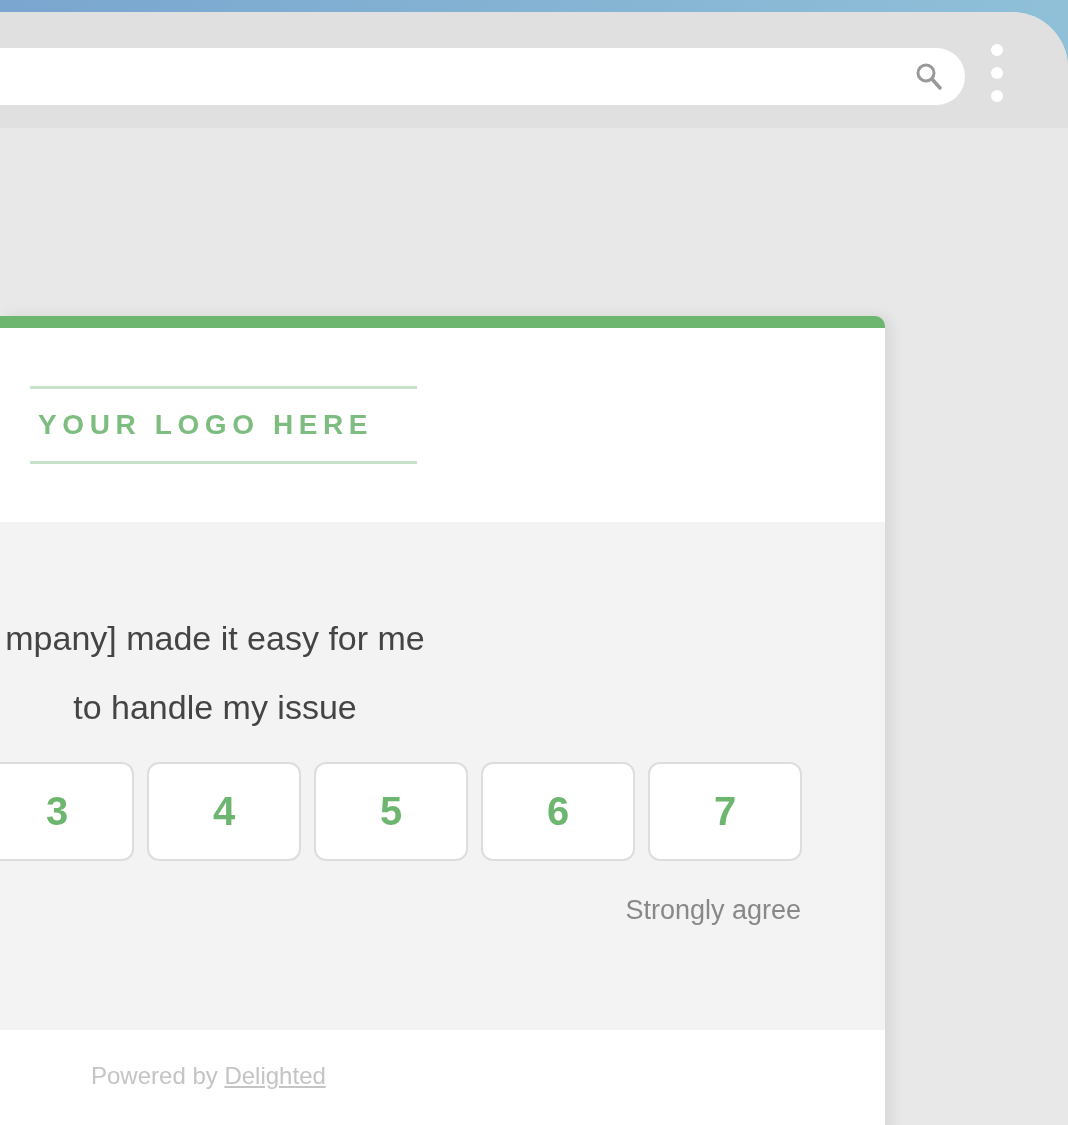 The image size is (1068, 1125). Describe the element at coordinates (67, 811) in the screenshot. I see `rating-button: 3` at that location.